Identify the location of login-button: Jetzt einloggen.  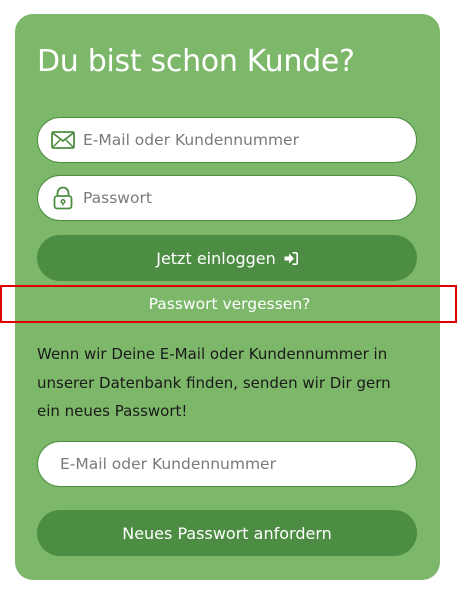
(227, 258).